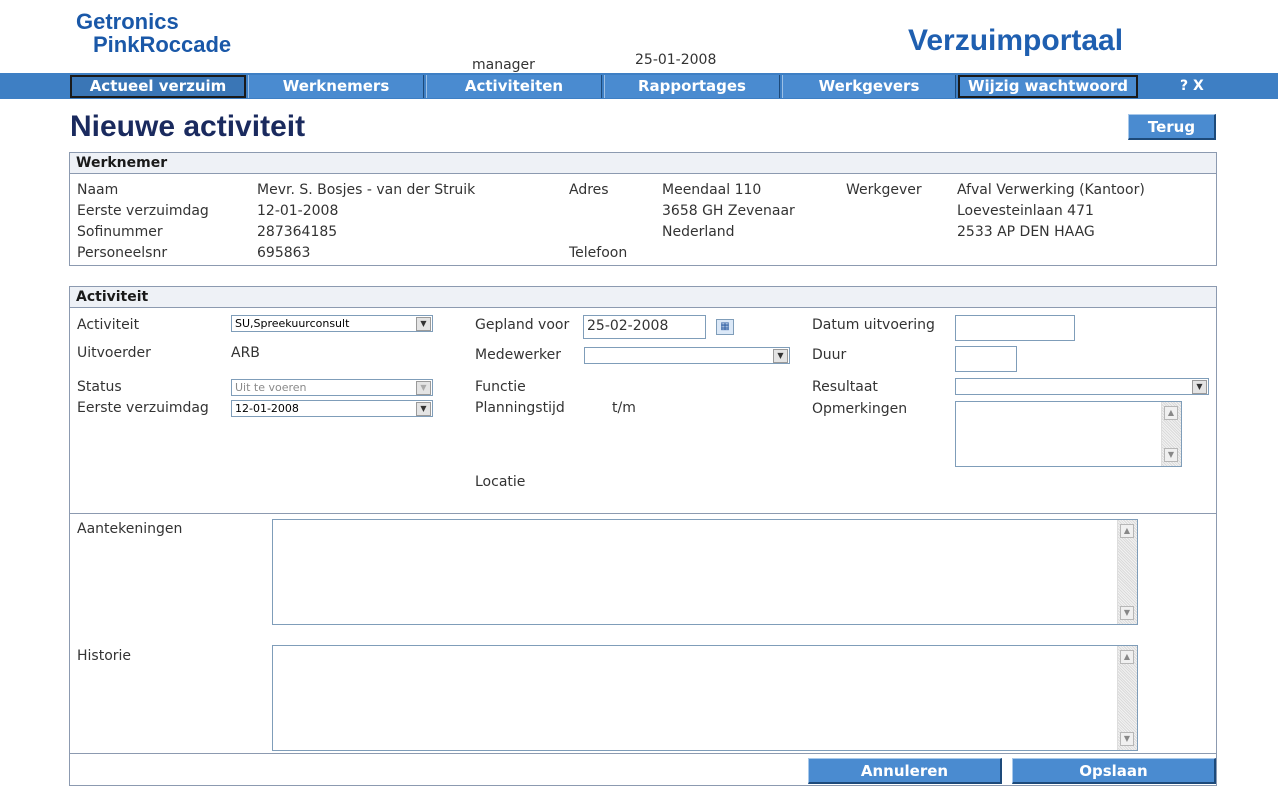 This screenshot has width=1278, height=786. What do you see at coordinates (332, 387) in the screenshot?
I see `status-select: Uit te voeren ▼` at bounding box center [332, 387].